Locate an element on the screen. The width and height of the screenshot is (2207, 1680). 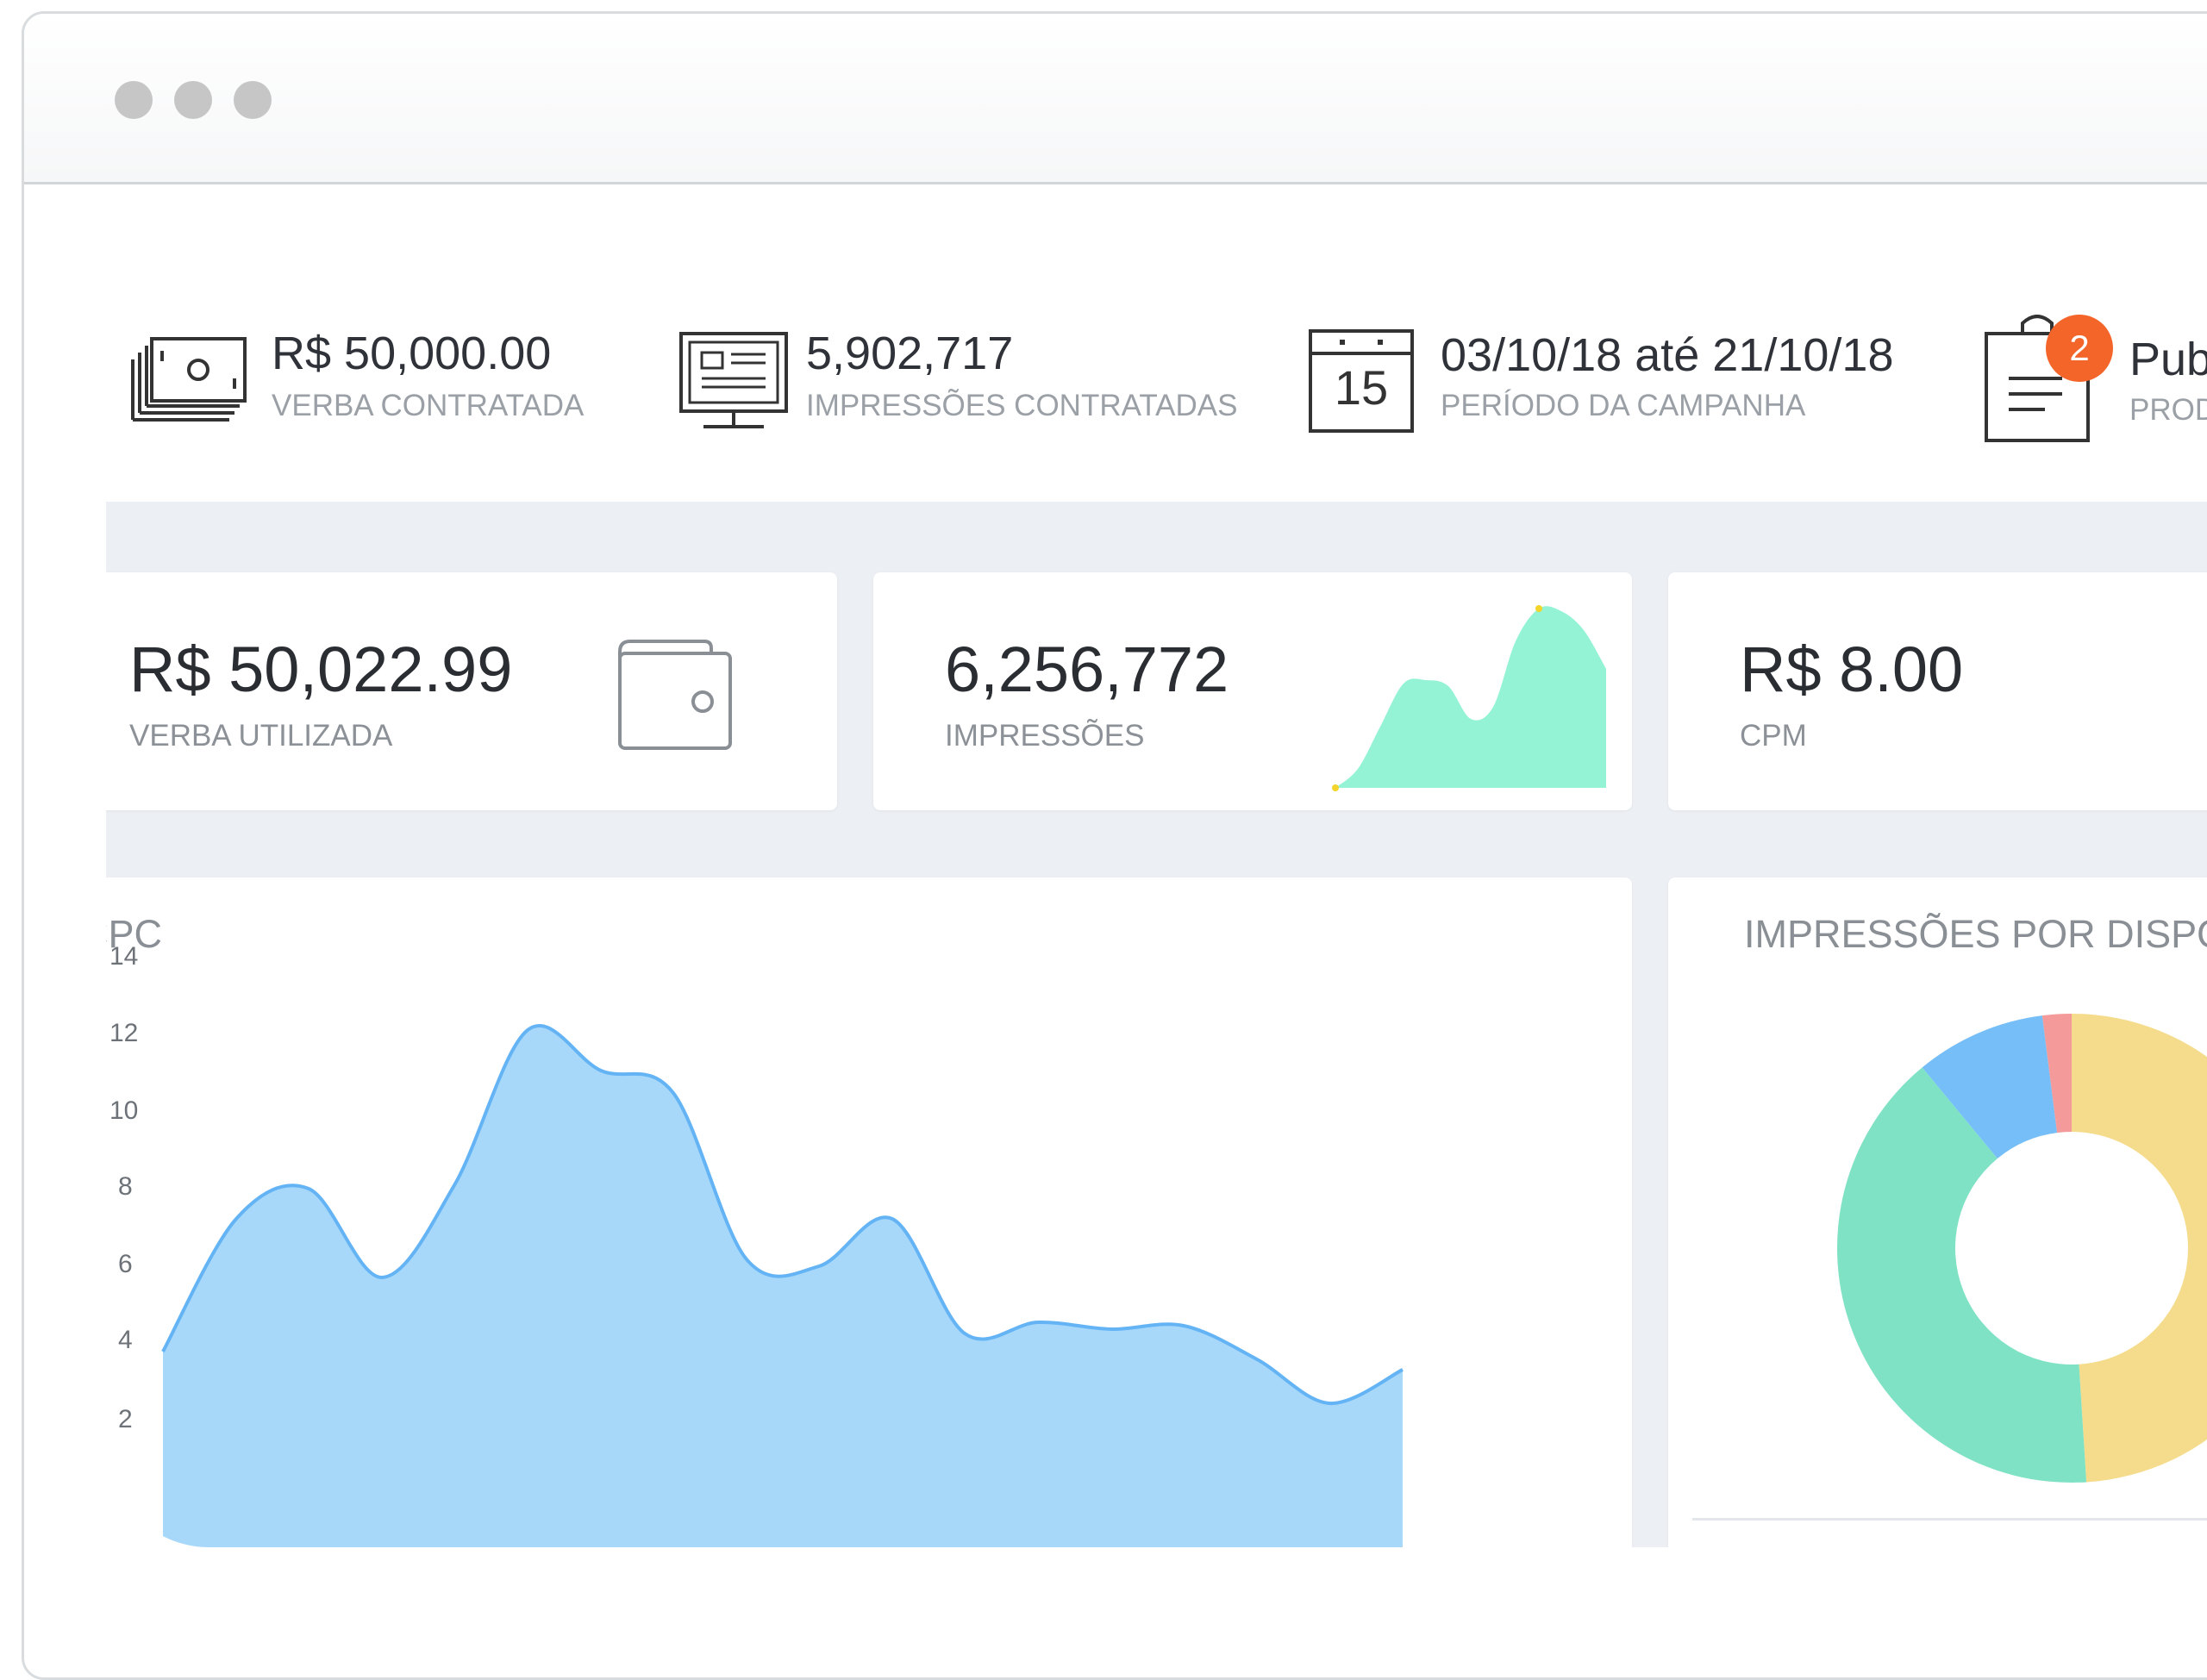
kpi-card-cpm: R$ 8.00 CPM is located at coordinates (1937, 691).